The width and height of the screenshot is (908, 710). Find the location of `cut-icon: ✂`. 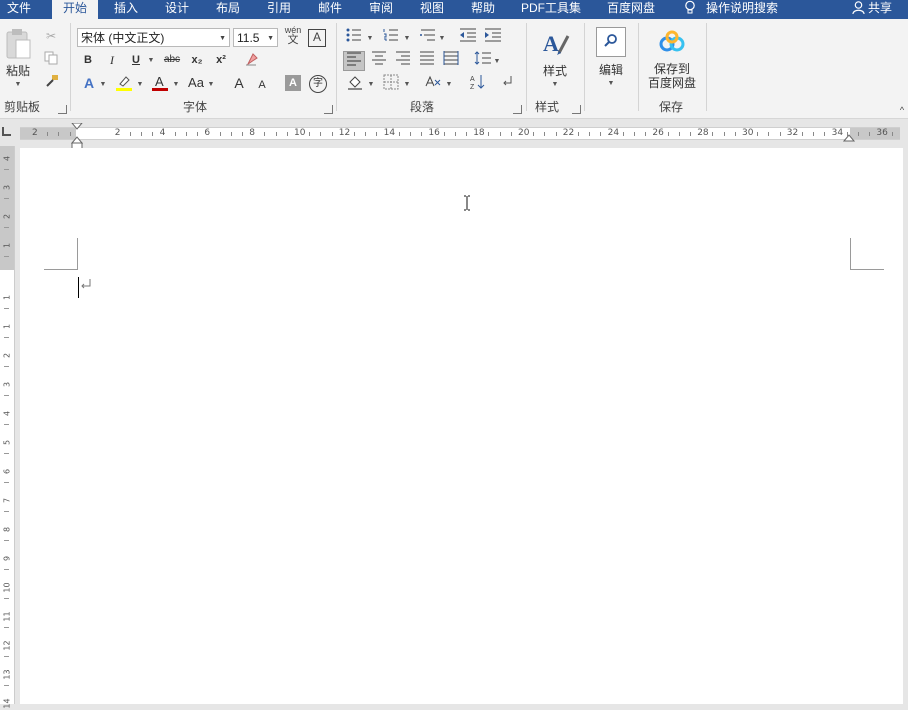

cut-icon: ✂ is located at coordinates (51, 36).